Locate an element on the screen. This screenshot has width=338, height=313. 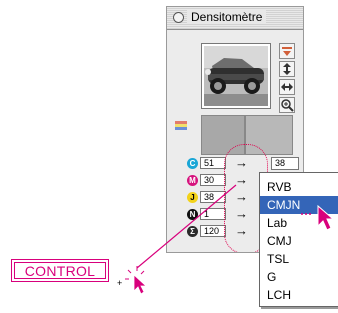
menu-mouse-pointer-icon is located at coordinates (326, 217).